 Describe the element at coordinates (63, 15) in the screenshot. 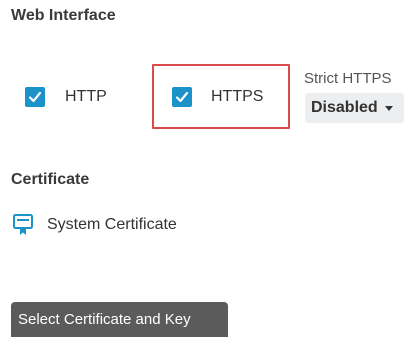

I see `web-interface-title: Web Interface` at that location.